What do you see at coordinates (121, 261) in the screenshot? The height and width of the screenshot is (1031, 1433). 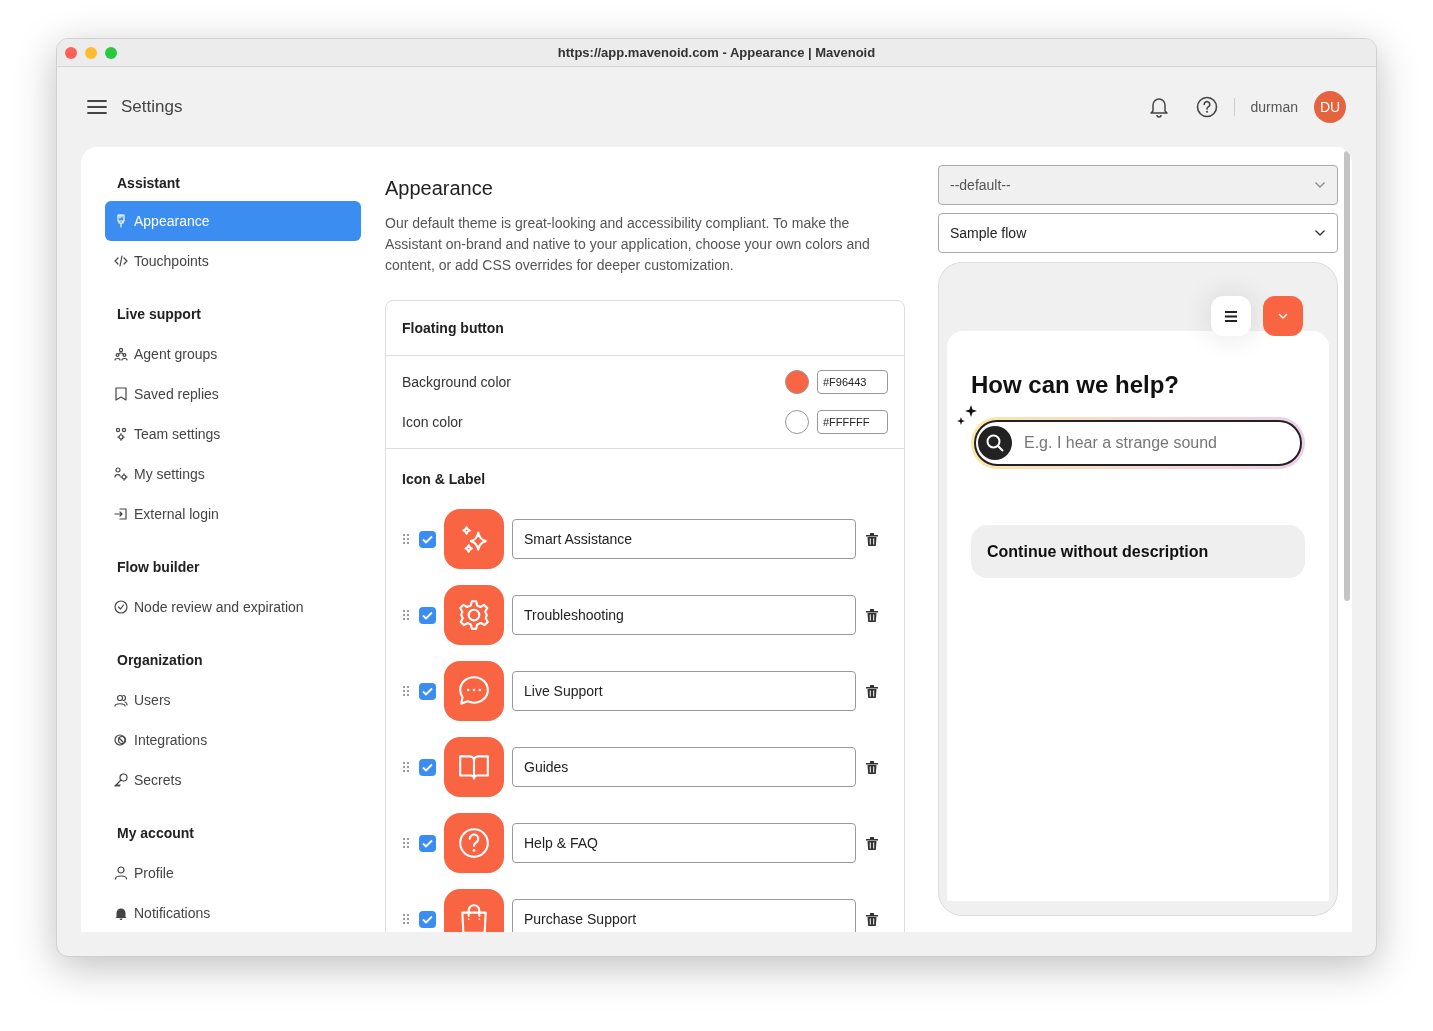 I see `code-icon` at bounding box center [121, 261].